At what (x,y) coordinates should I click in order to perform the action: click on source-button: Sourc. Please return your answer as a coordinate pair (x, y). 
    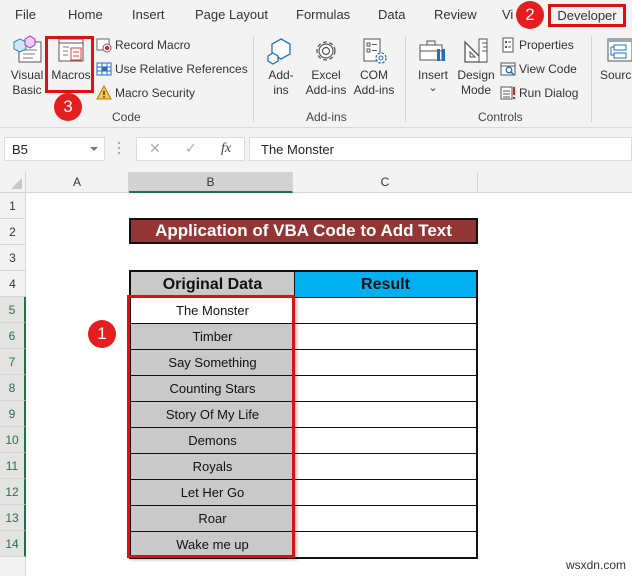
    Looking at the image, I should click on (616, 59).